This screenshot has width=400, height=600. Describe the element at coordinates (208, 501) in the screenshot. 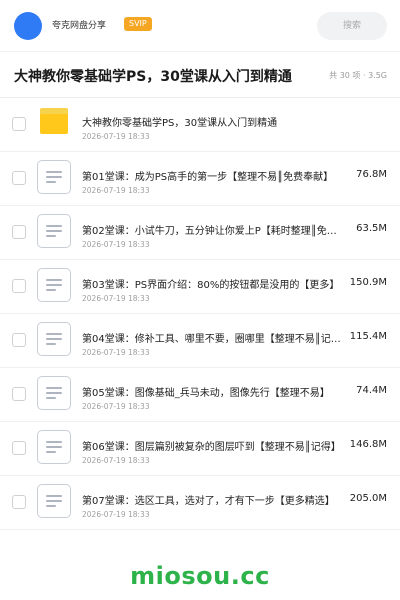

I see `file-name: 第07堂课：选区工具，选对了，才有下一步【更多精选】` at that location.